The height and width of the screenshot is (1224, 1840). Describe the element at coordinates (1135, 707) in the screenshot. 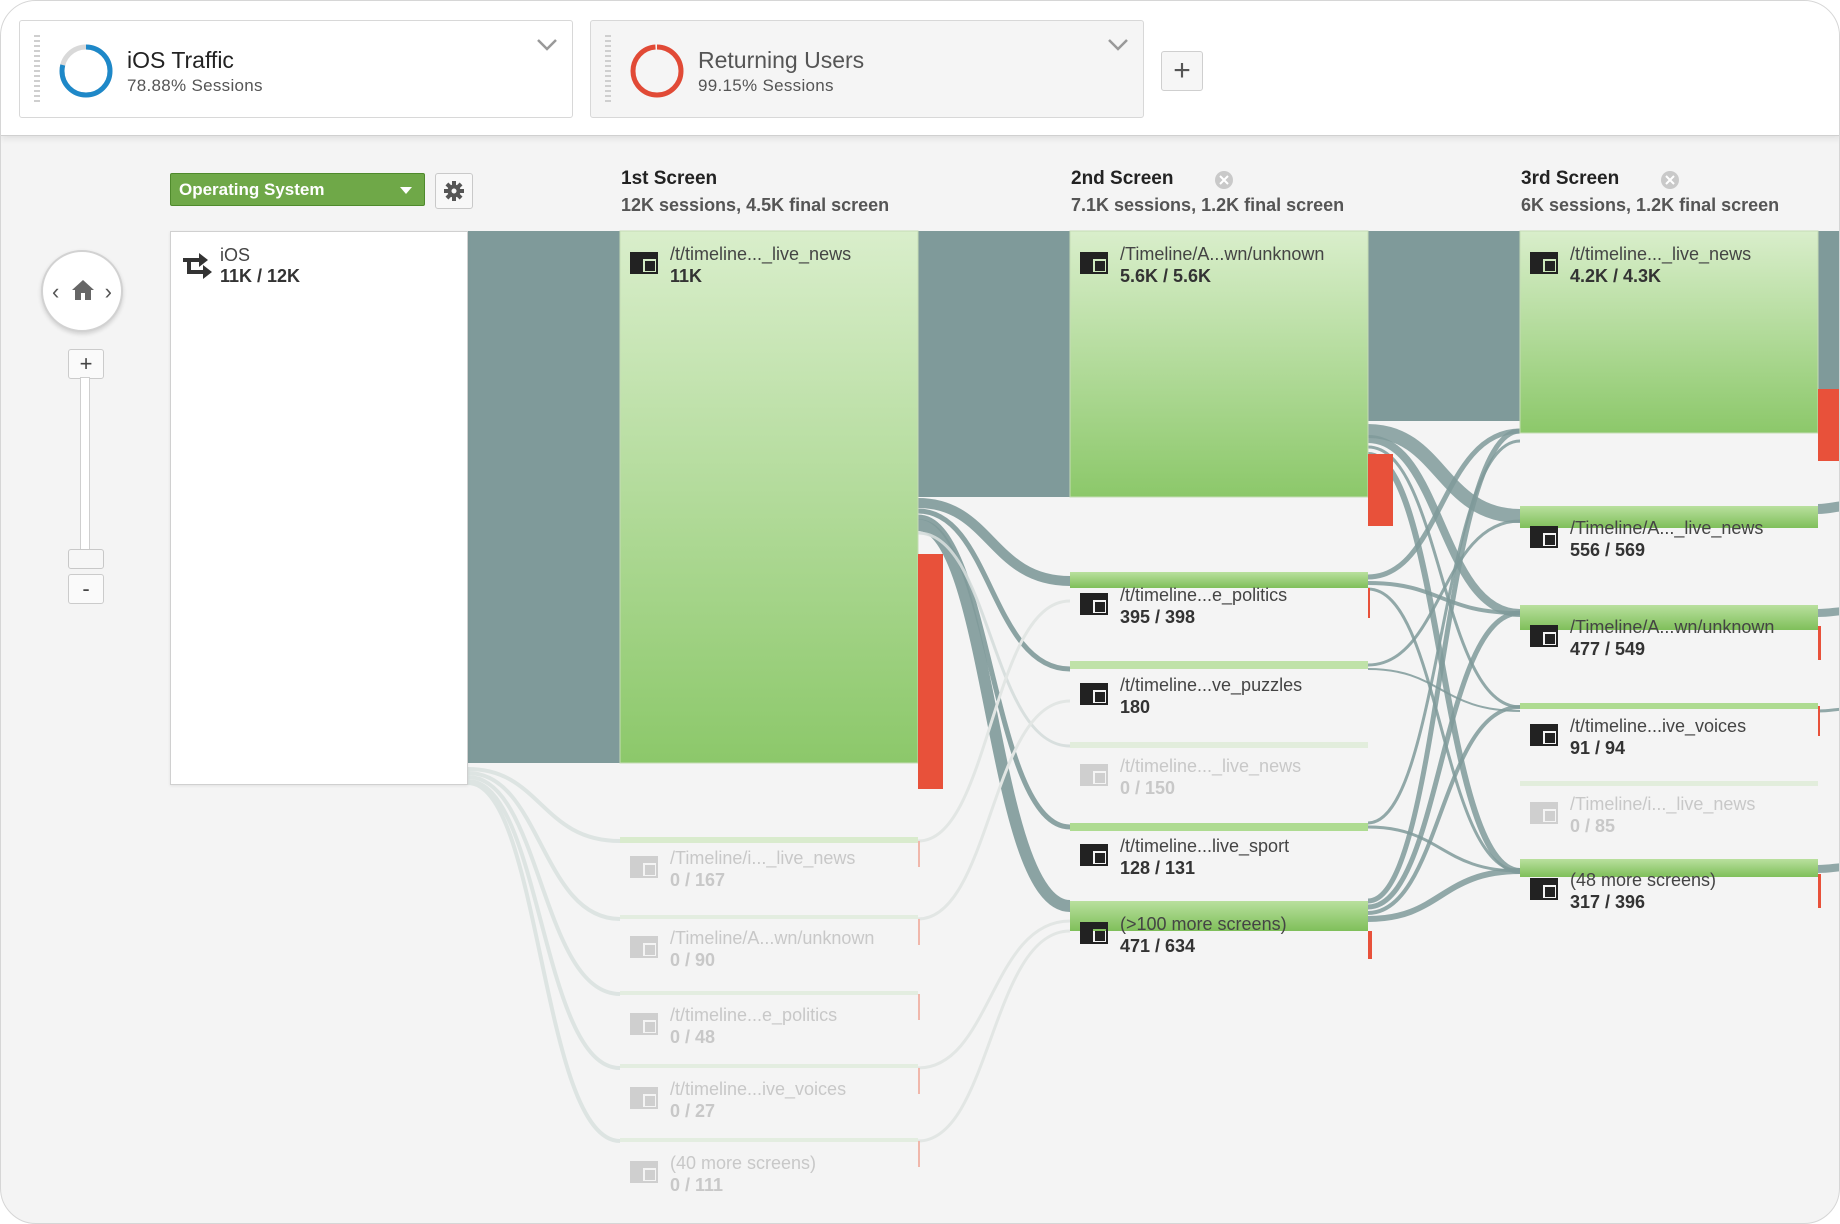

I see `node-value: 180` at that location.